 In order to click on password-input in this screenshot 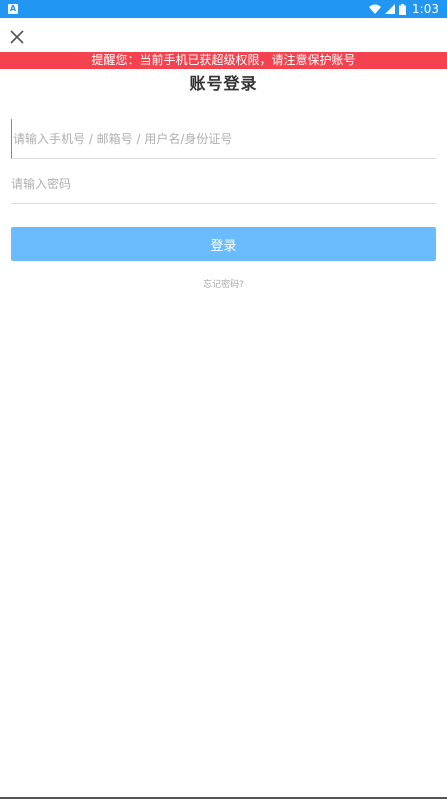, I will do `click(223, 184)`.